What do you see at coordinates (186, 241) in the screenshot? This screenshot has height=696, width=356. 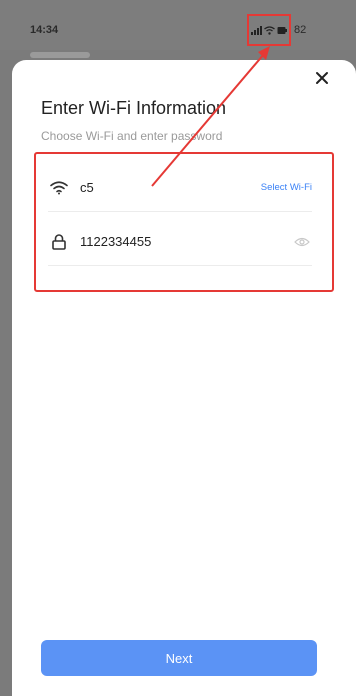 I see `password-field: 1122334455` at bounding box center [186, 241].